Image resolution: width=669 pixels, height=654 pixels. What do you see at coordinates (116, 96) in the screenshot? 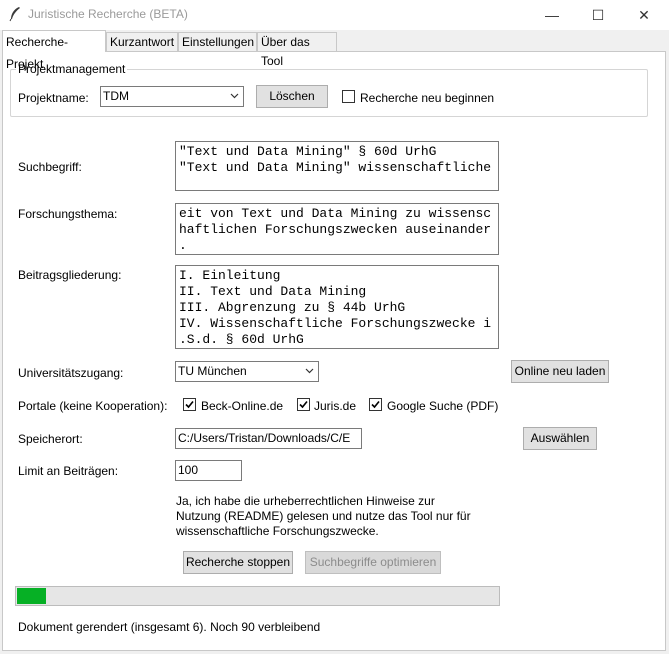
I see `projektname-value: TDM` at bounding box center [116, 96].